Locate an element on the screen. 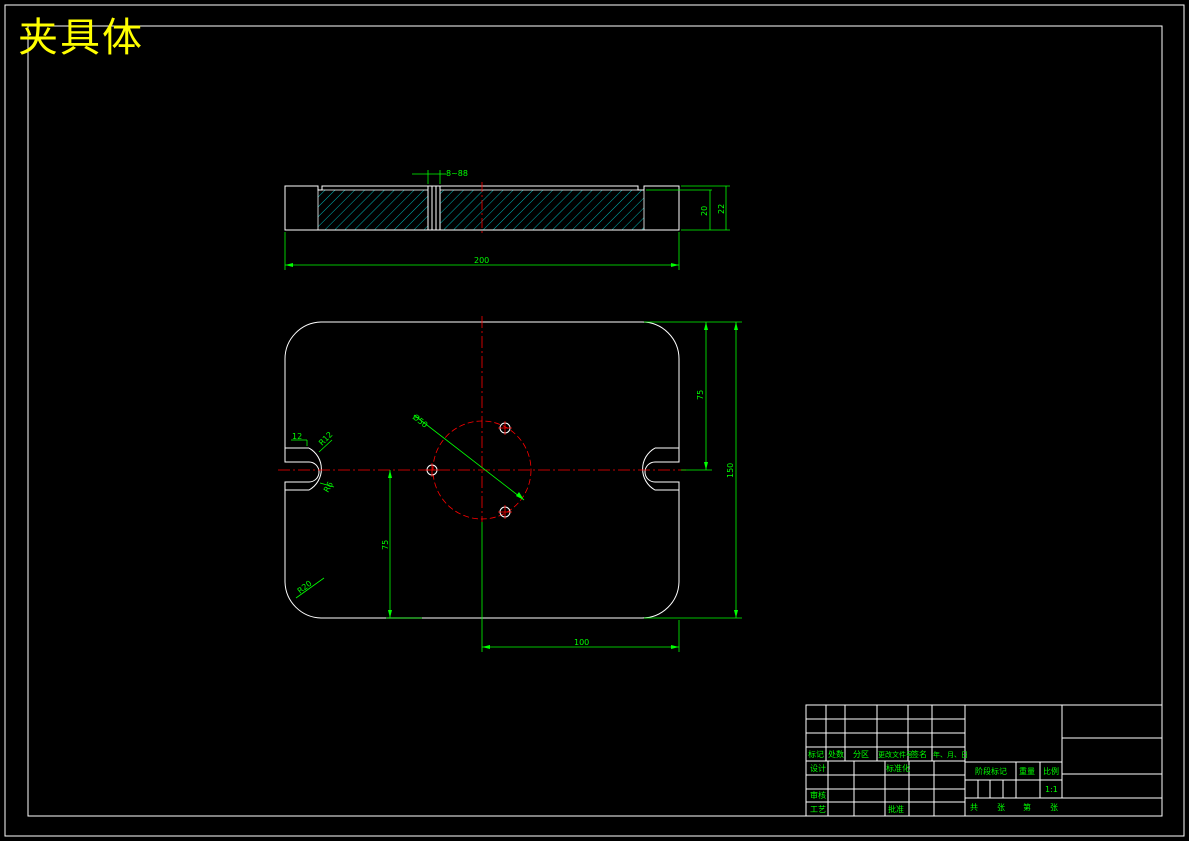  tb-sheets-unit1: 张 is located at coordinates (1001, 807).